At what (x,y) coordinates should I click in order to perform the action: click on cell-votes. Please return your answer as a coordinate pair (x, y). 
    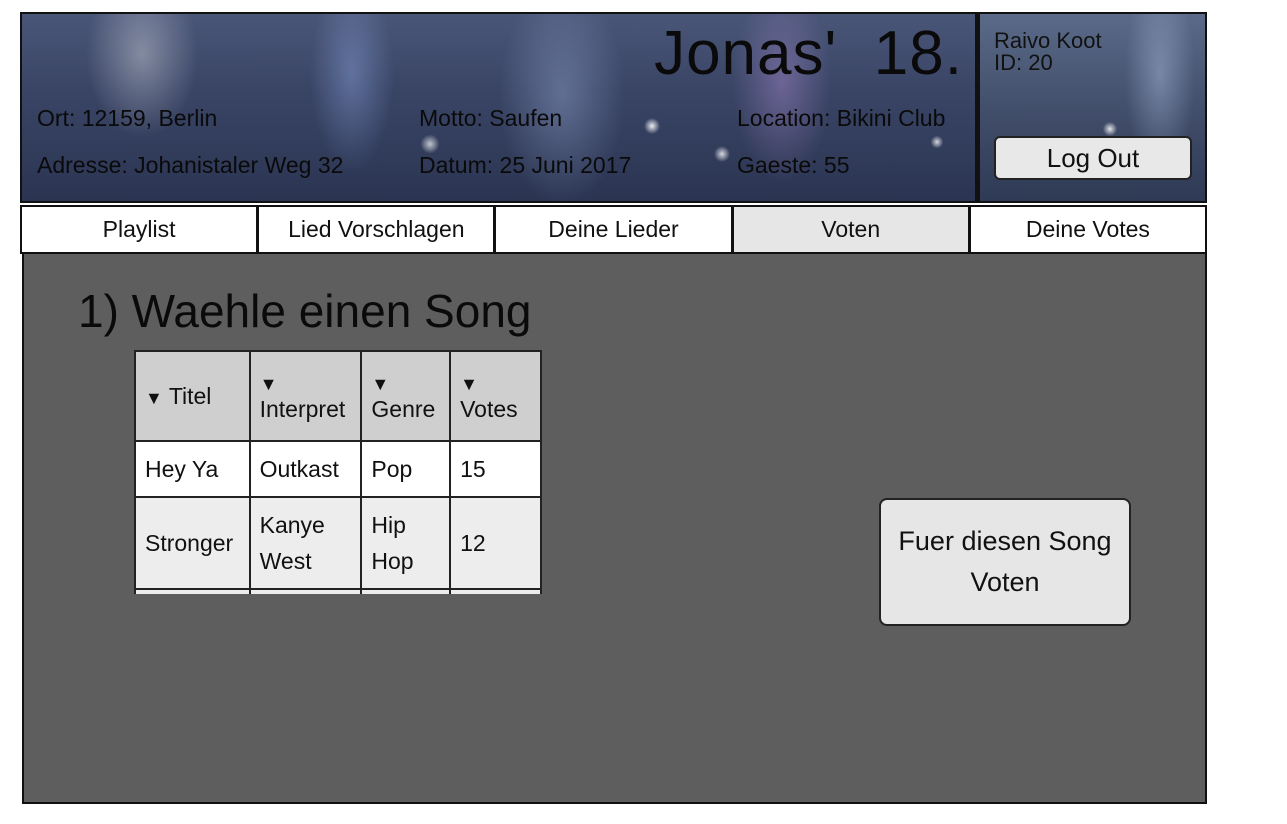
    Looking at the image, I should click on (495, 591).